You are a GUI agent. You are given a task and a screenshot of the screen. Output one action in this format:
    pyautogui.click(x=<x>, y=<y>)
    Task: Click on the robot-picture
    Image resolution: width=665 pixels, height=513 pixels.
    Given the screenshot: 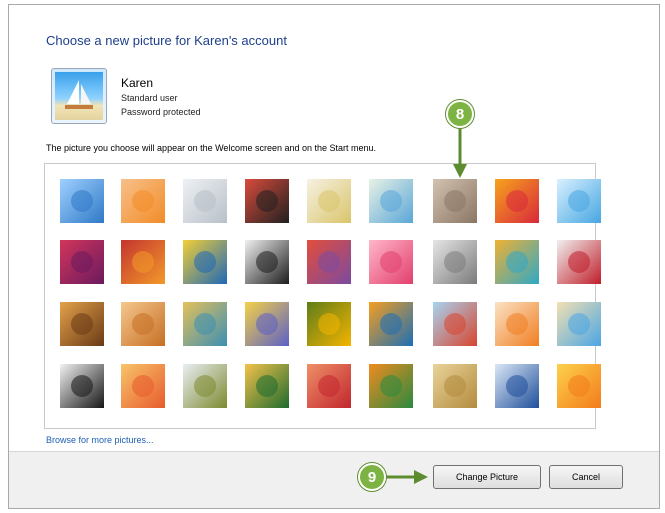 What is the action you would take?
    pyautogui.click(x=205, y=201)
    